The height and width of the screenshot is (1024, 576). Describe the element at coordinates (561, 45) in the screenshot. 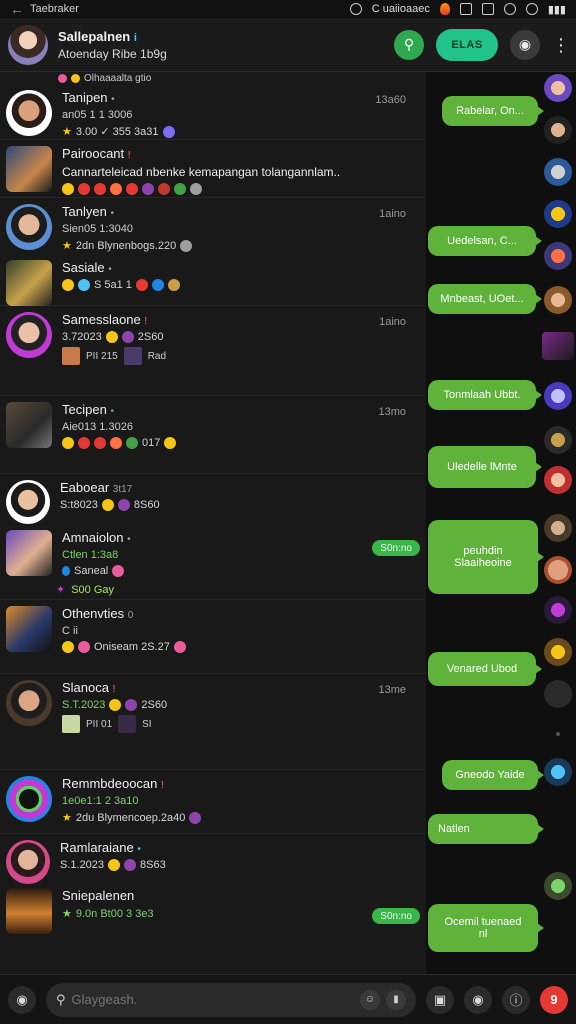

I see `more-options-icon: ⋮` at that location.